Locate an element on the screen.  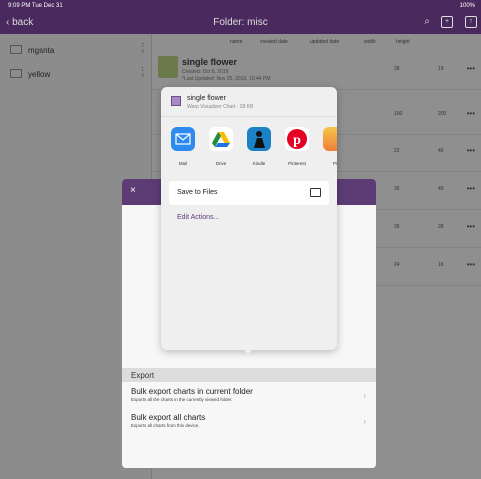
page-title: Folder: misc is located at coordinates (240, 22).